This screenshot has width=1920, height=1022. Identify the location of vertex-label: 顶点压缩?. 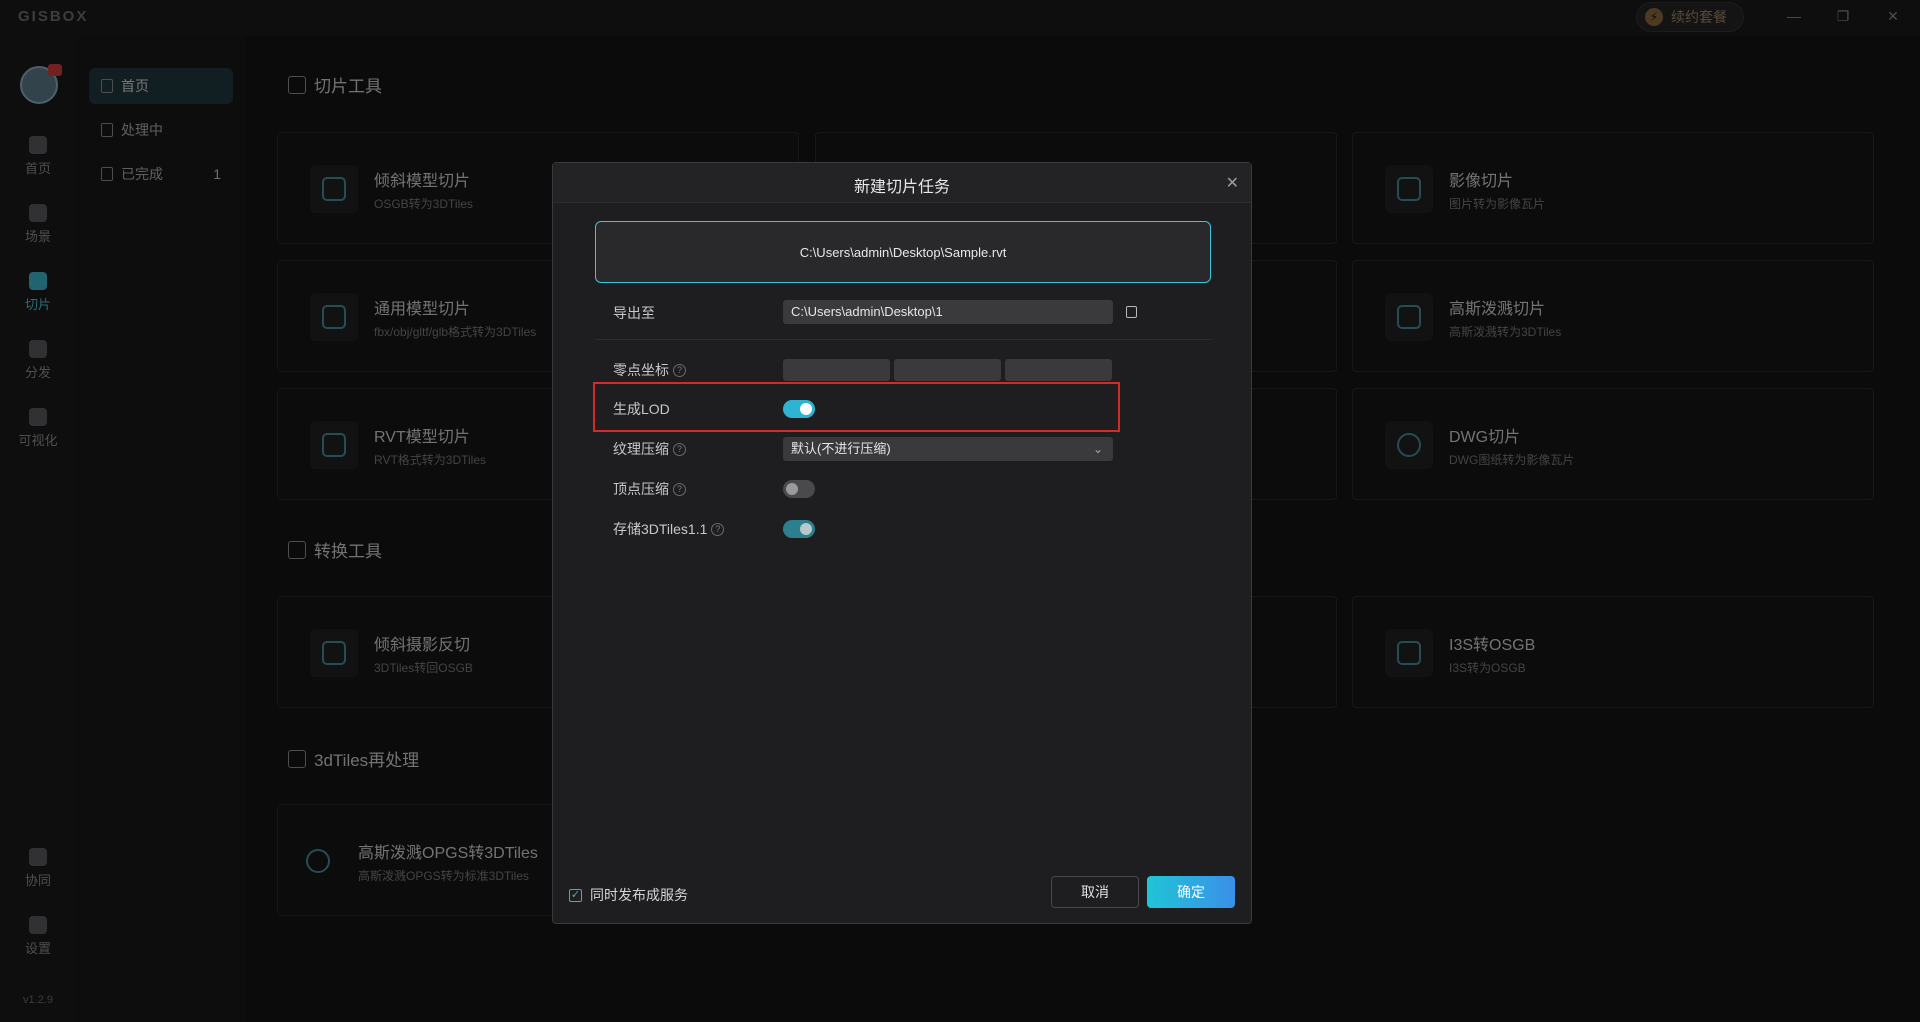
(649, 489).